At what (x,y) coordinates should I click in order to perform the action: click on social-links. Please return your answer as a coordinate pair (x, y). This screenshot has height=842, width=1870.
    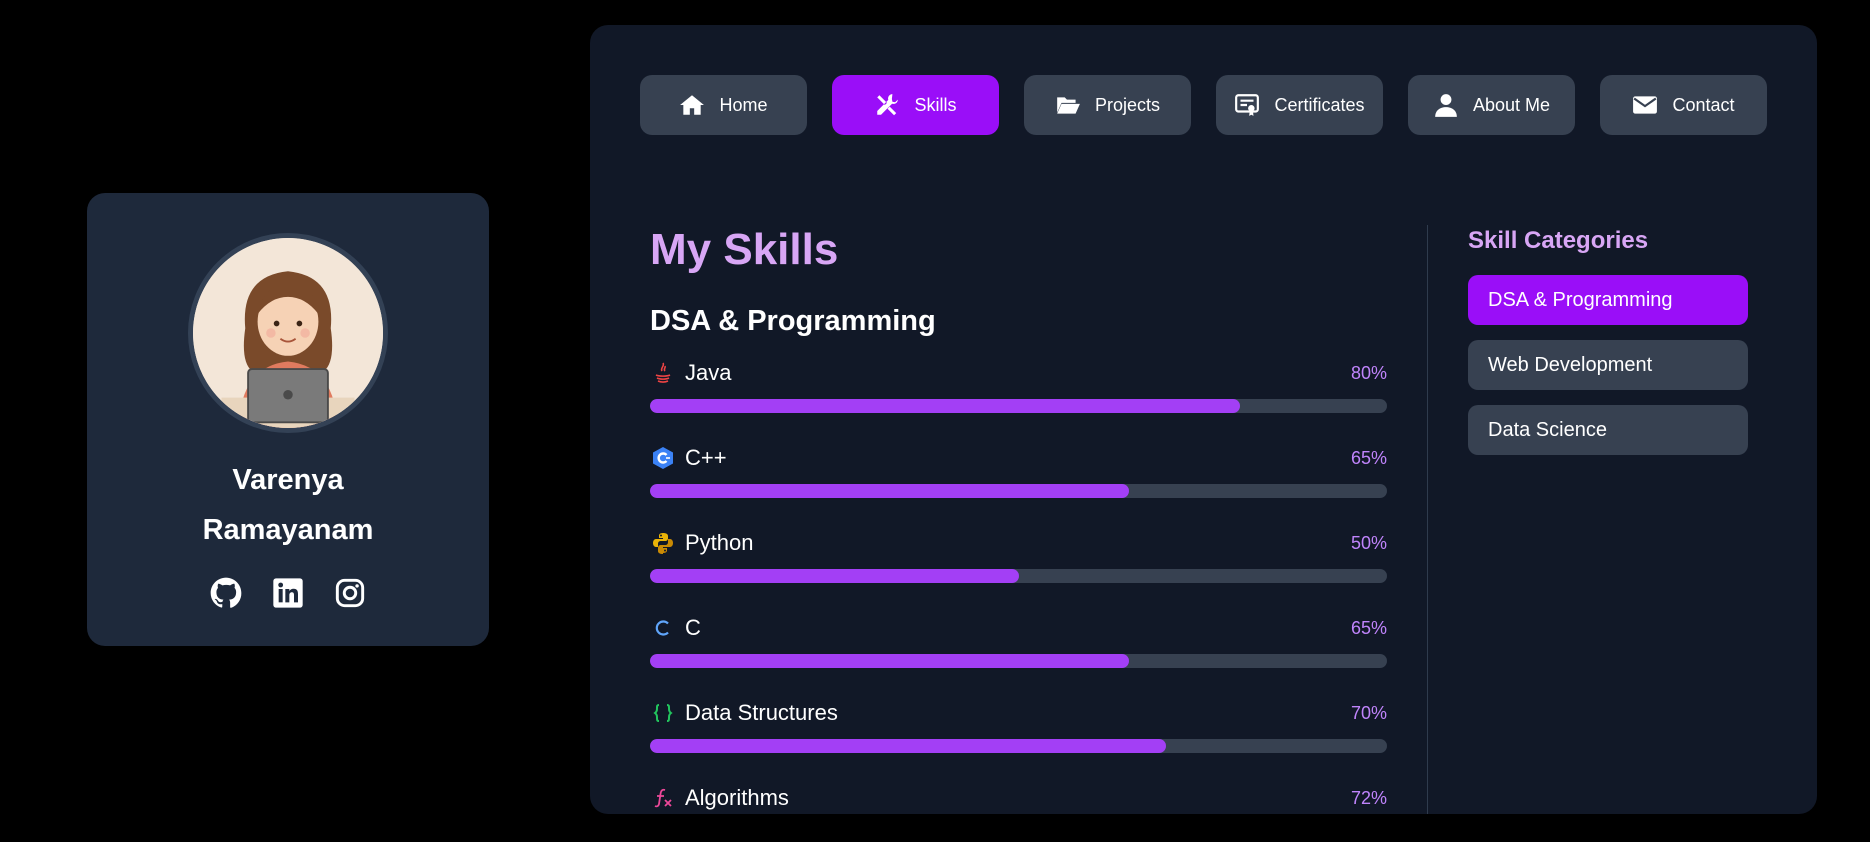
    Looking at the image, I should click on (288, 593).